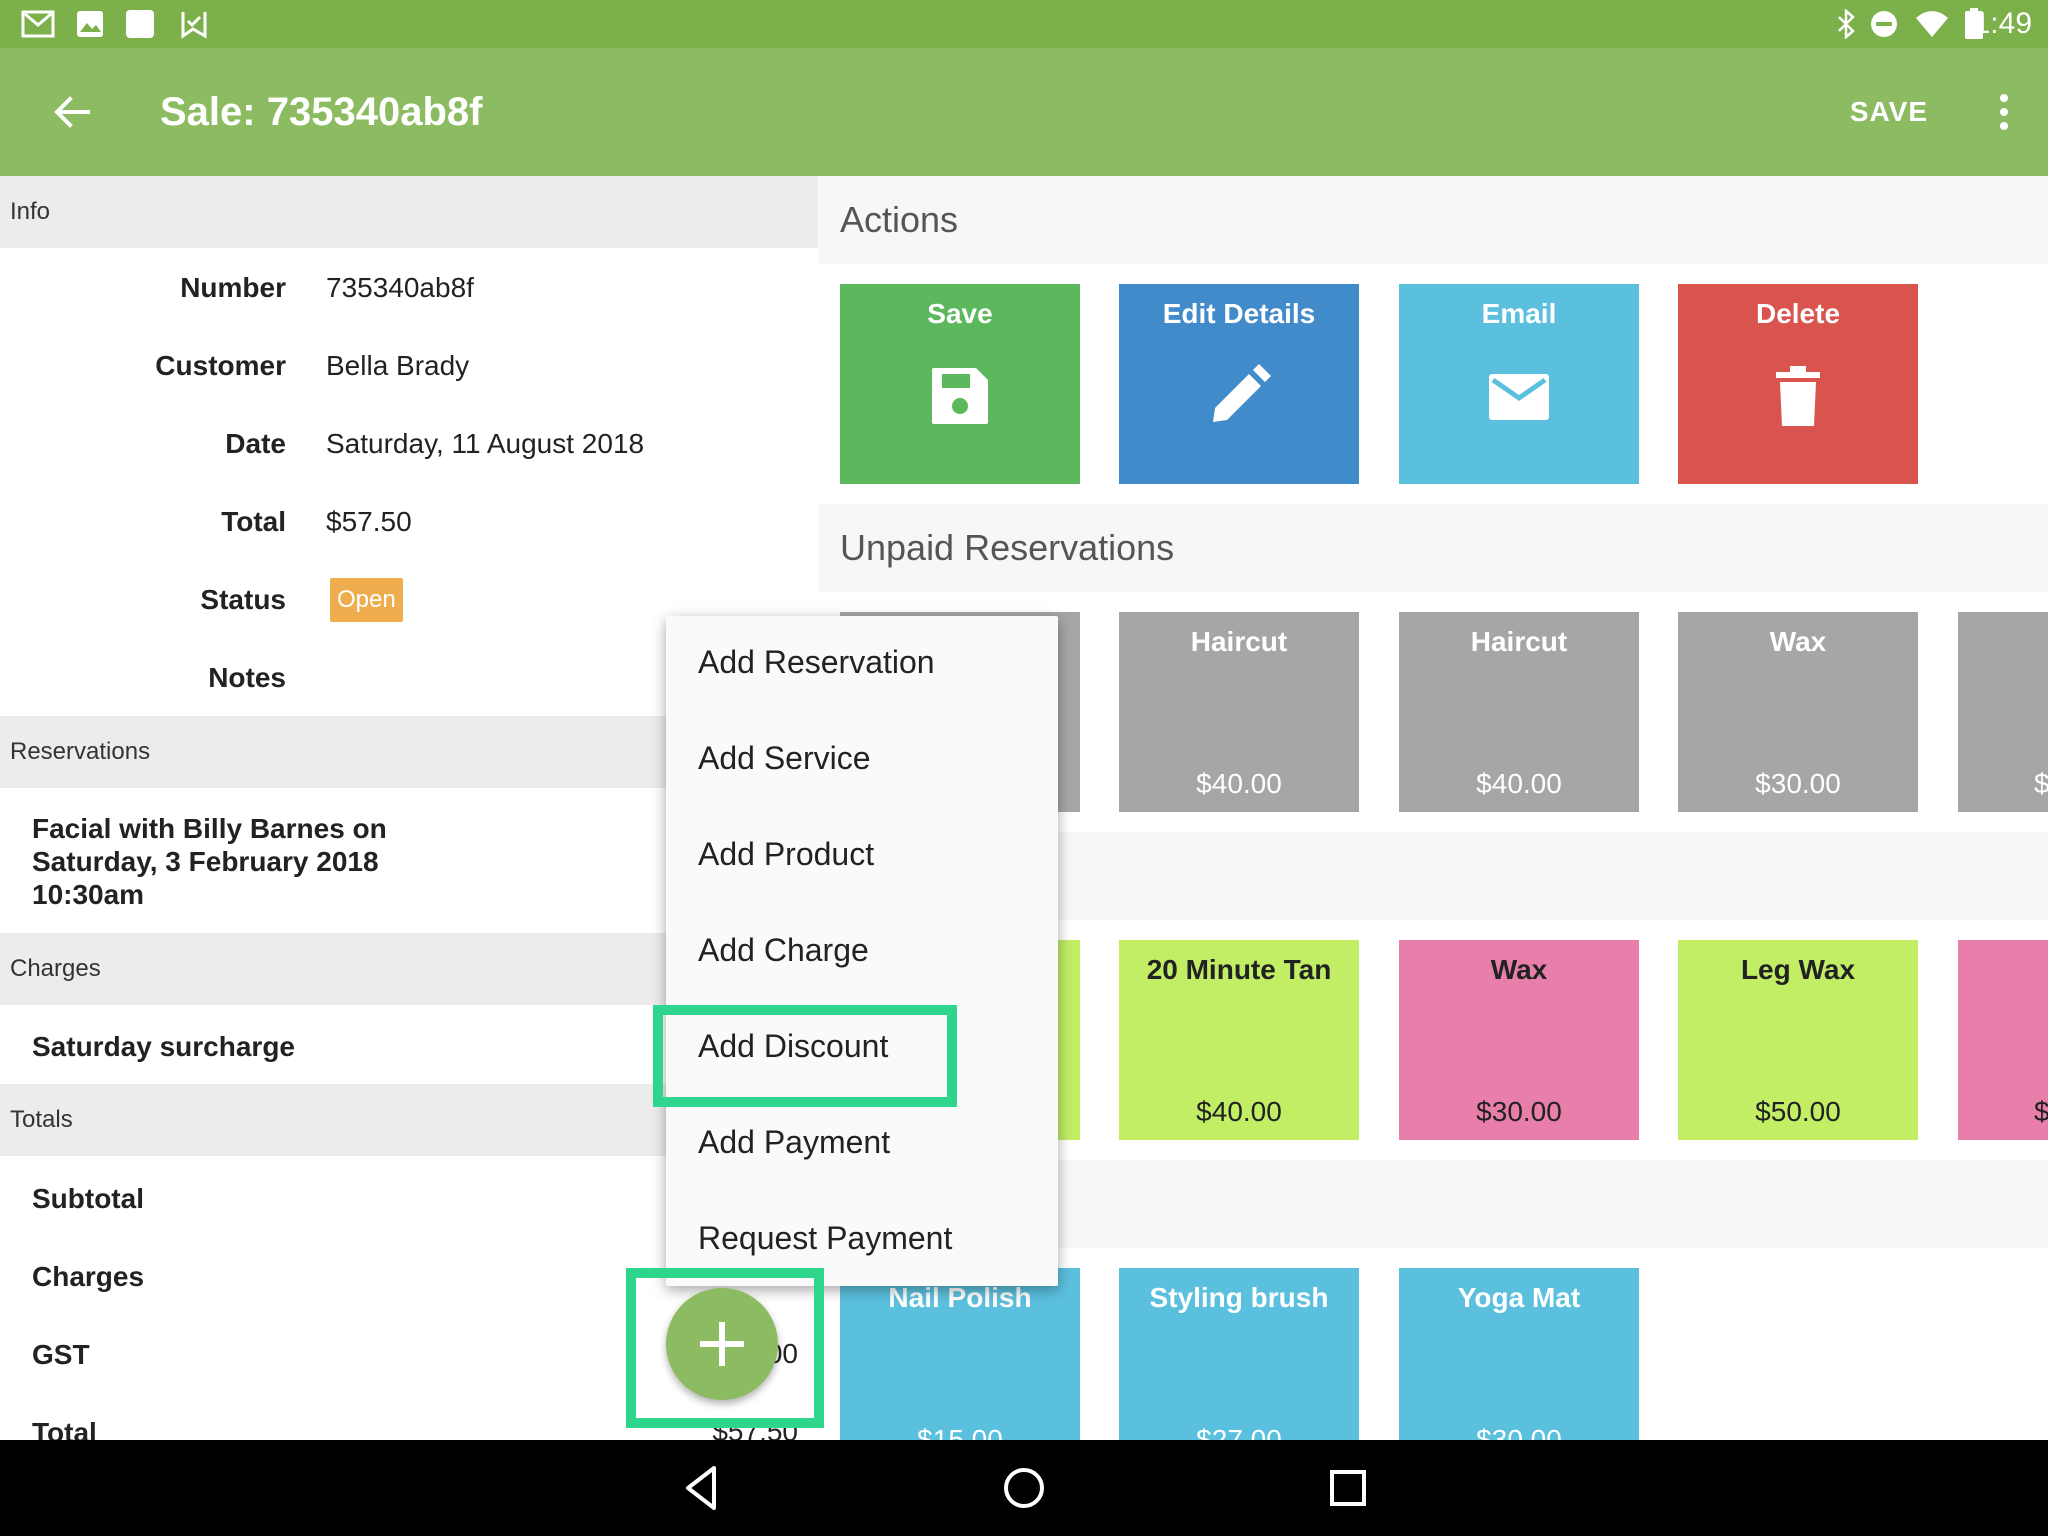 The height and width of the screenshot is (1536, 2048). Describe the element at coordinates (1798, 712) in the screenshot. I see `reservation-tile: Wax $30.00` at that location.